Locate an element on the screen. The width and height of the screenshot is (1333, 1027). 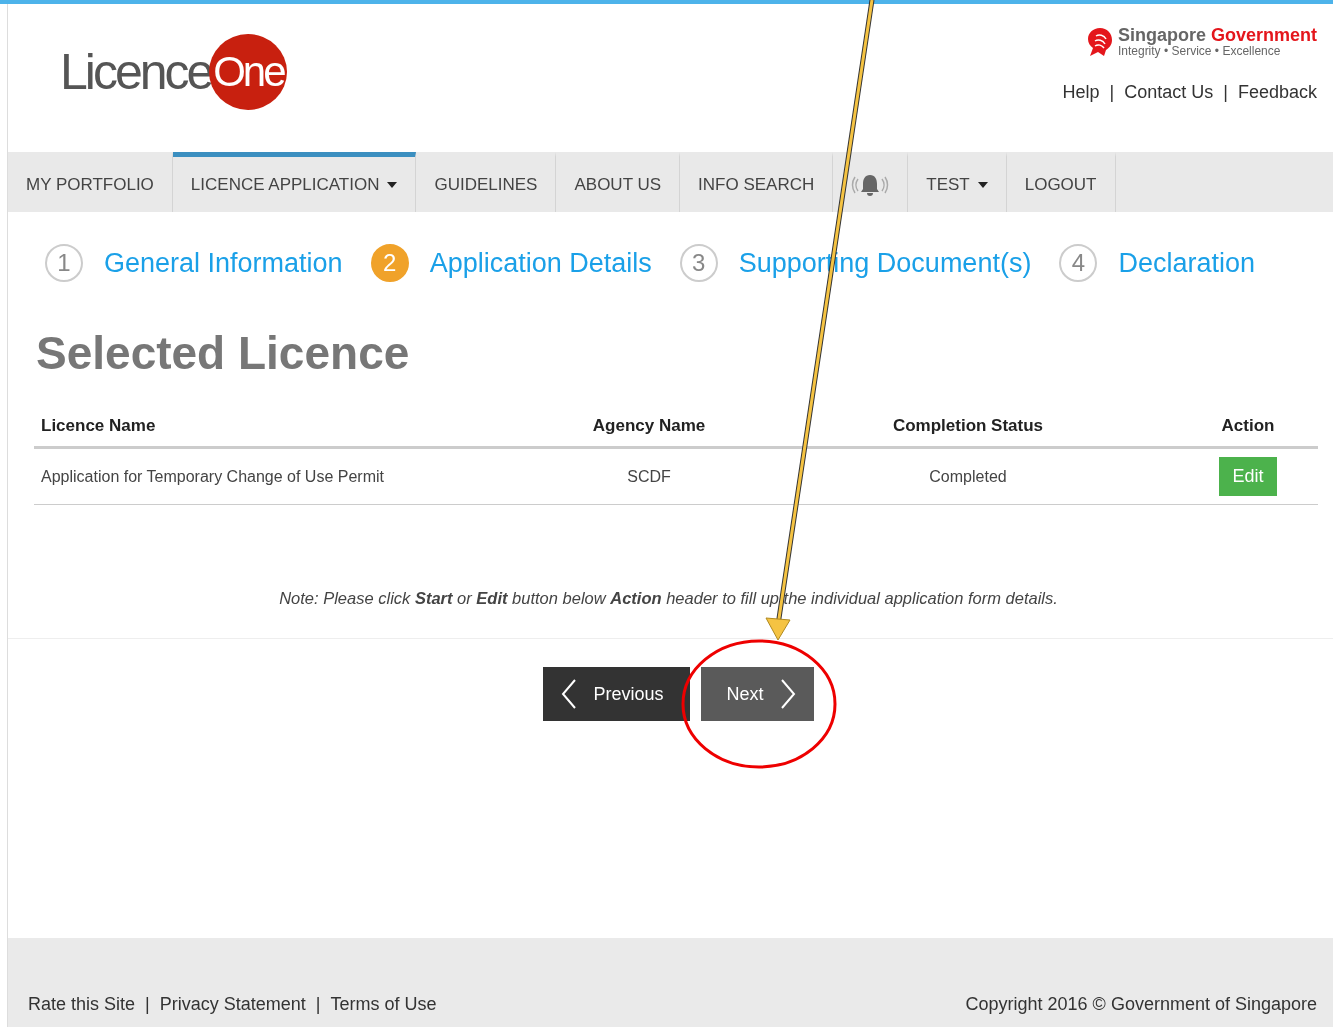
page-heading: Selected Licence is located at coordinates (223, 353).